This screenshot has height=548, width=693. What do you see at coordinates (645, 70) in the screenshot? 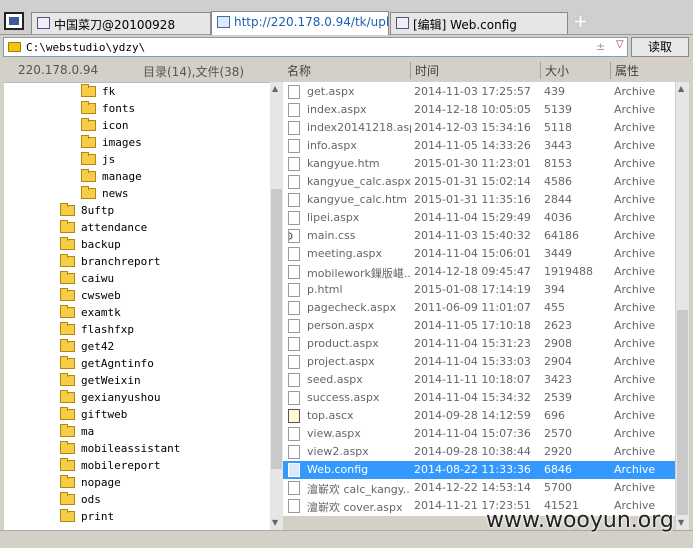
I see `column-attr: 属性` at bounding box center [645, 70].